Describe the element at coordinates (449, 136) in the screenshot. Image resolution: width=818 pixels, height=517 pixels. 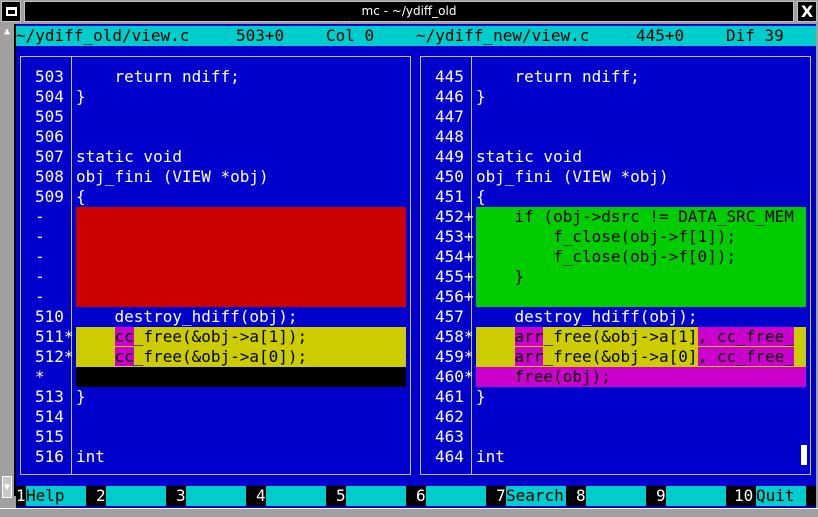
I see `line-number: 448` at that location.